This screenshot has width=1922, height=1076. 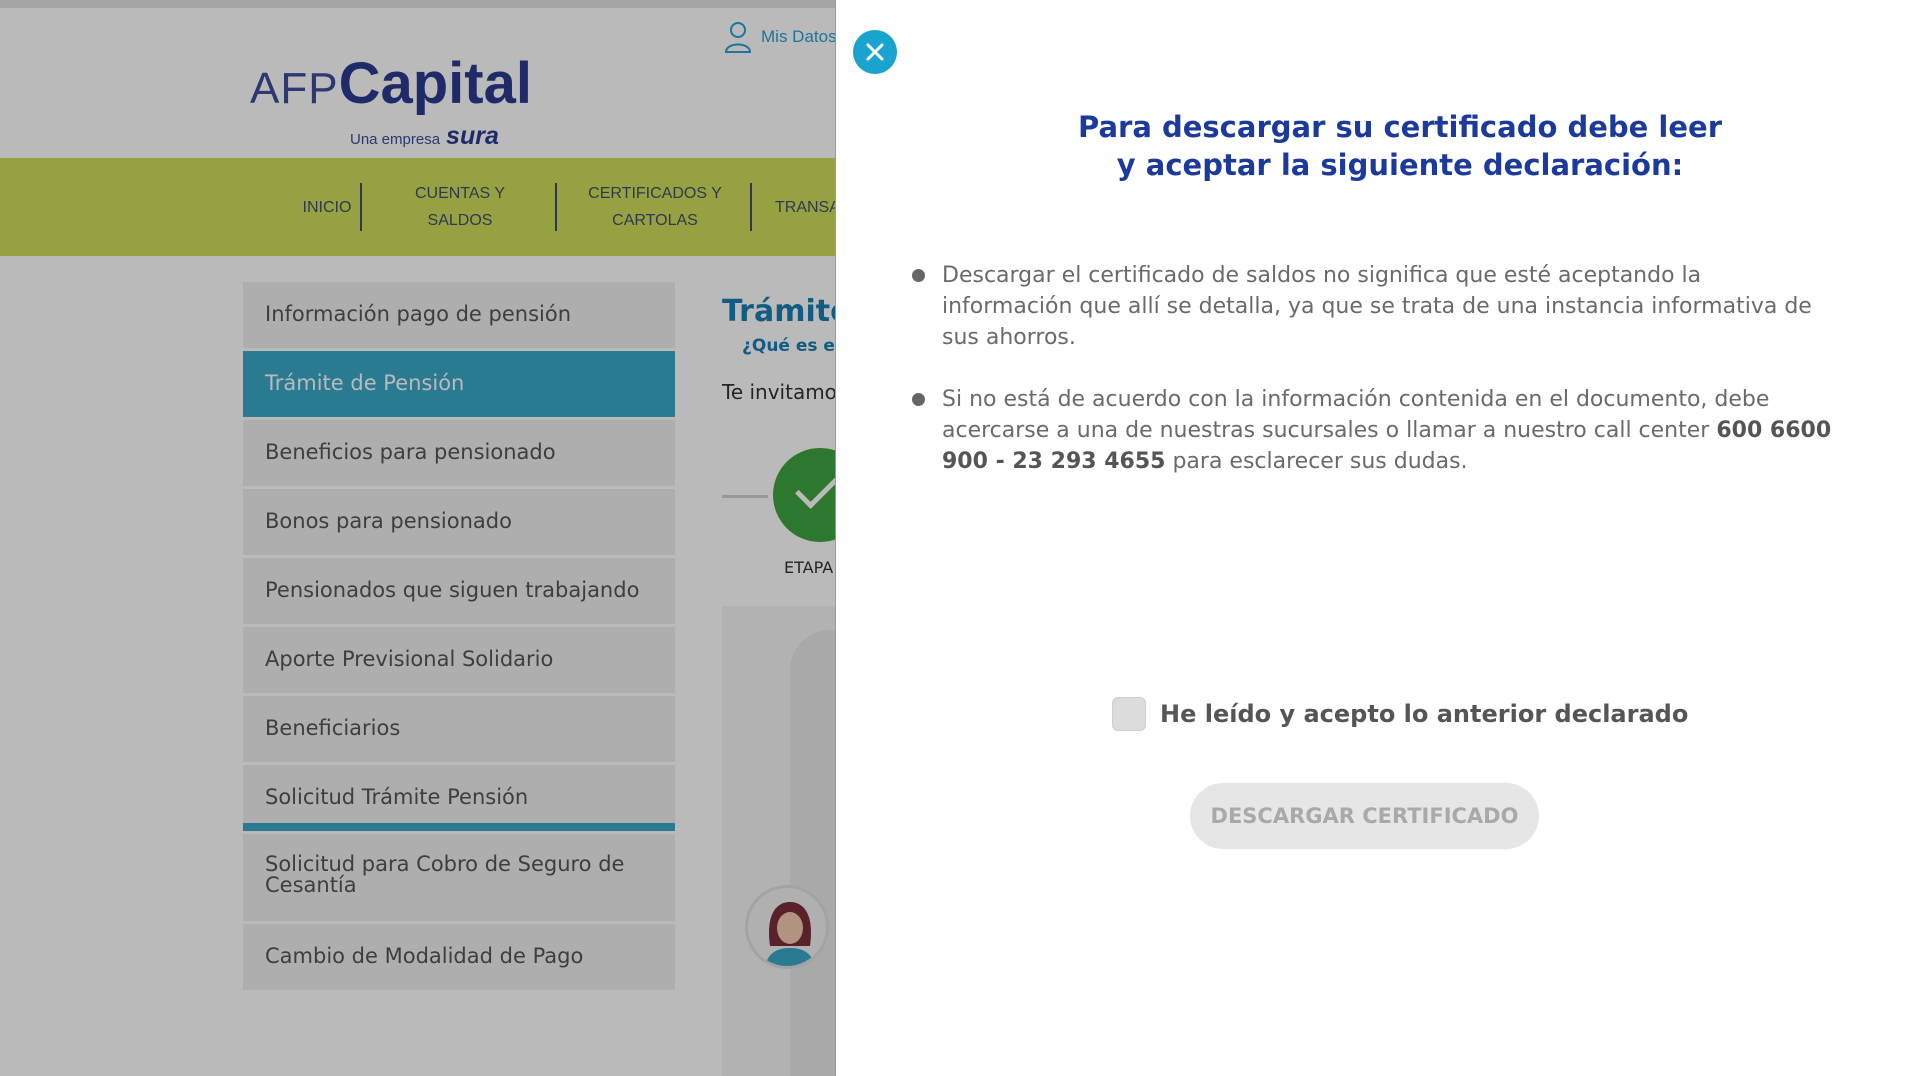 I want to click on declaration-text-end: para esclarecer sus dudas., so click(x=1316, y=461).